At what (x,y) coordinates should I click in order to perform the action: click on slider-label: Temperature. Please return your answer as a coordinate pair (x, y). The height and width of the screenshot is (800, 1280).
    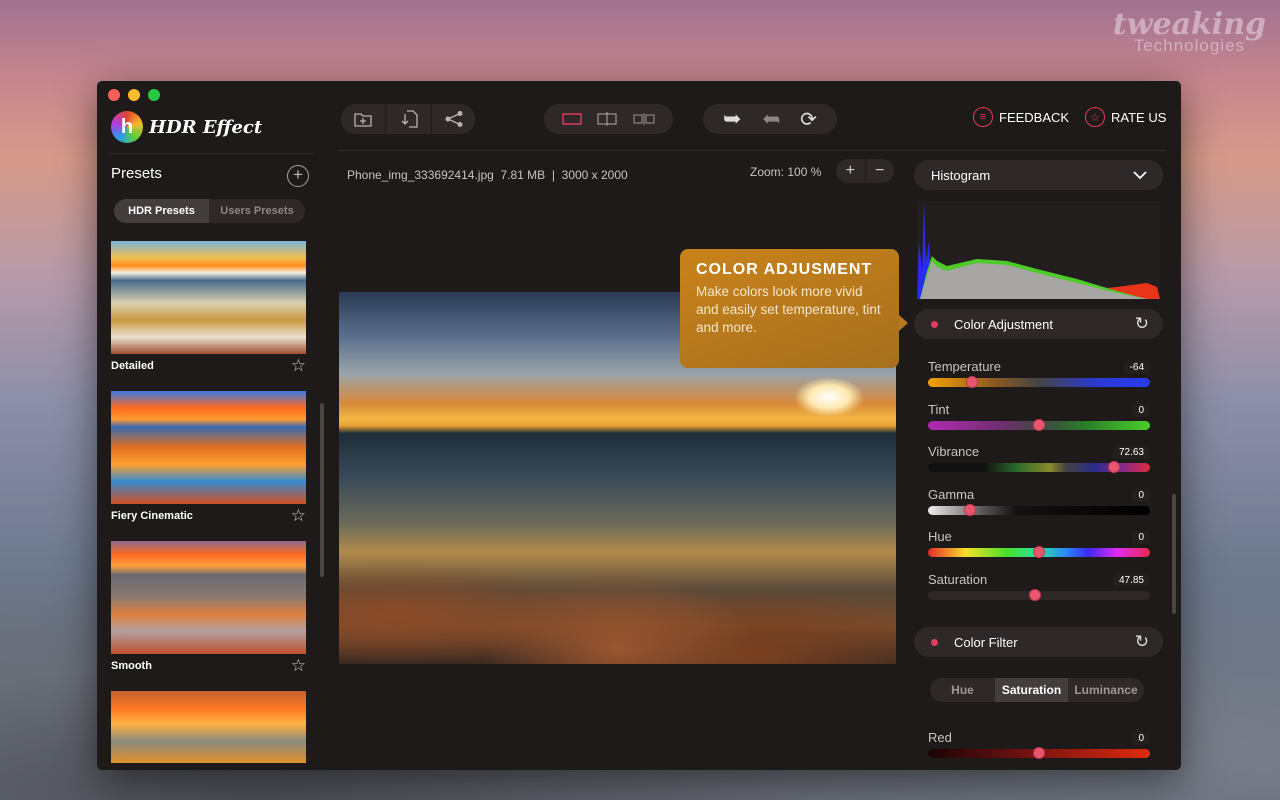
    Looking at the image, I should click on (964, 366).